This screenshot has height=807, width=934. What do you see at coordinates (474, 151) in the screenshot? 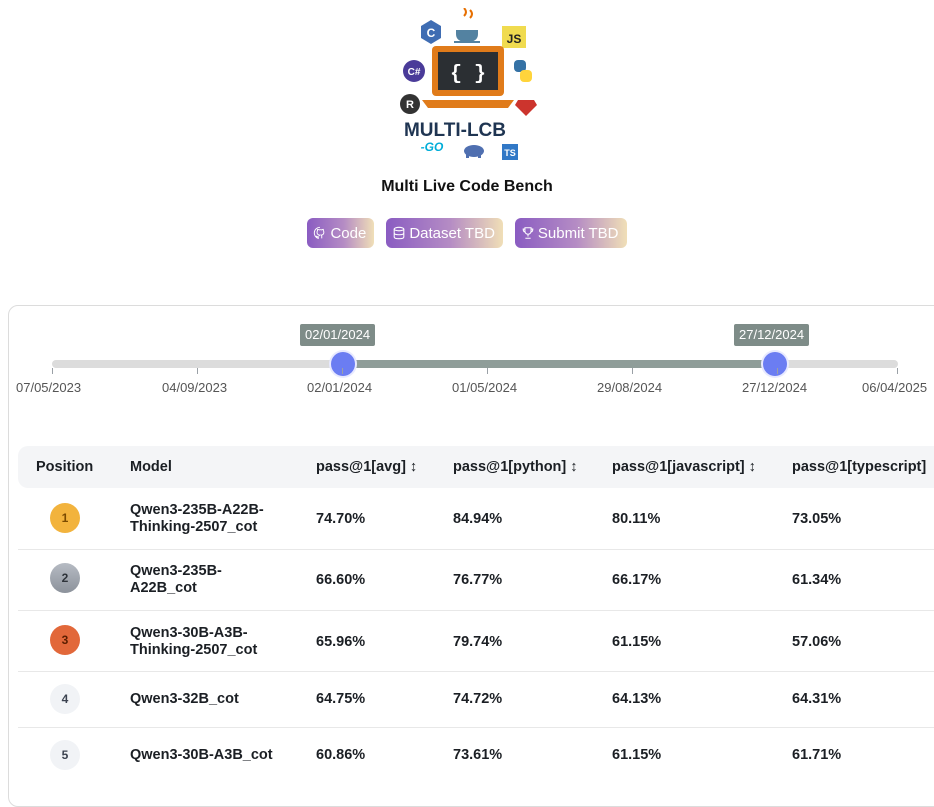
I see `php-icon` at bounding box center [474, 151].